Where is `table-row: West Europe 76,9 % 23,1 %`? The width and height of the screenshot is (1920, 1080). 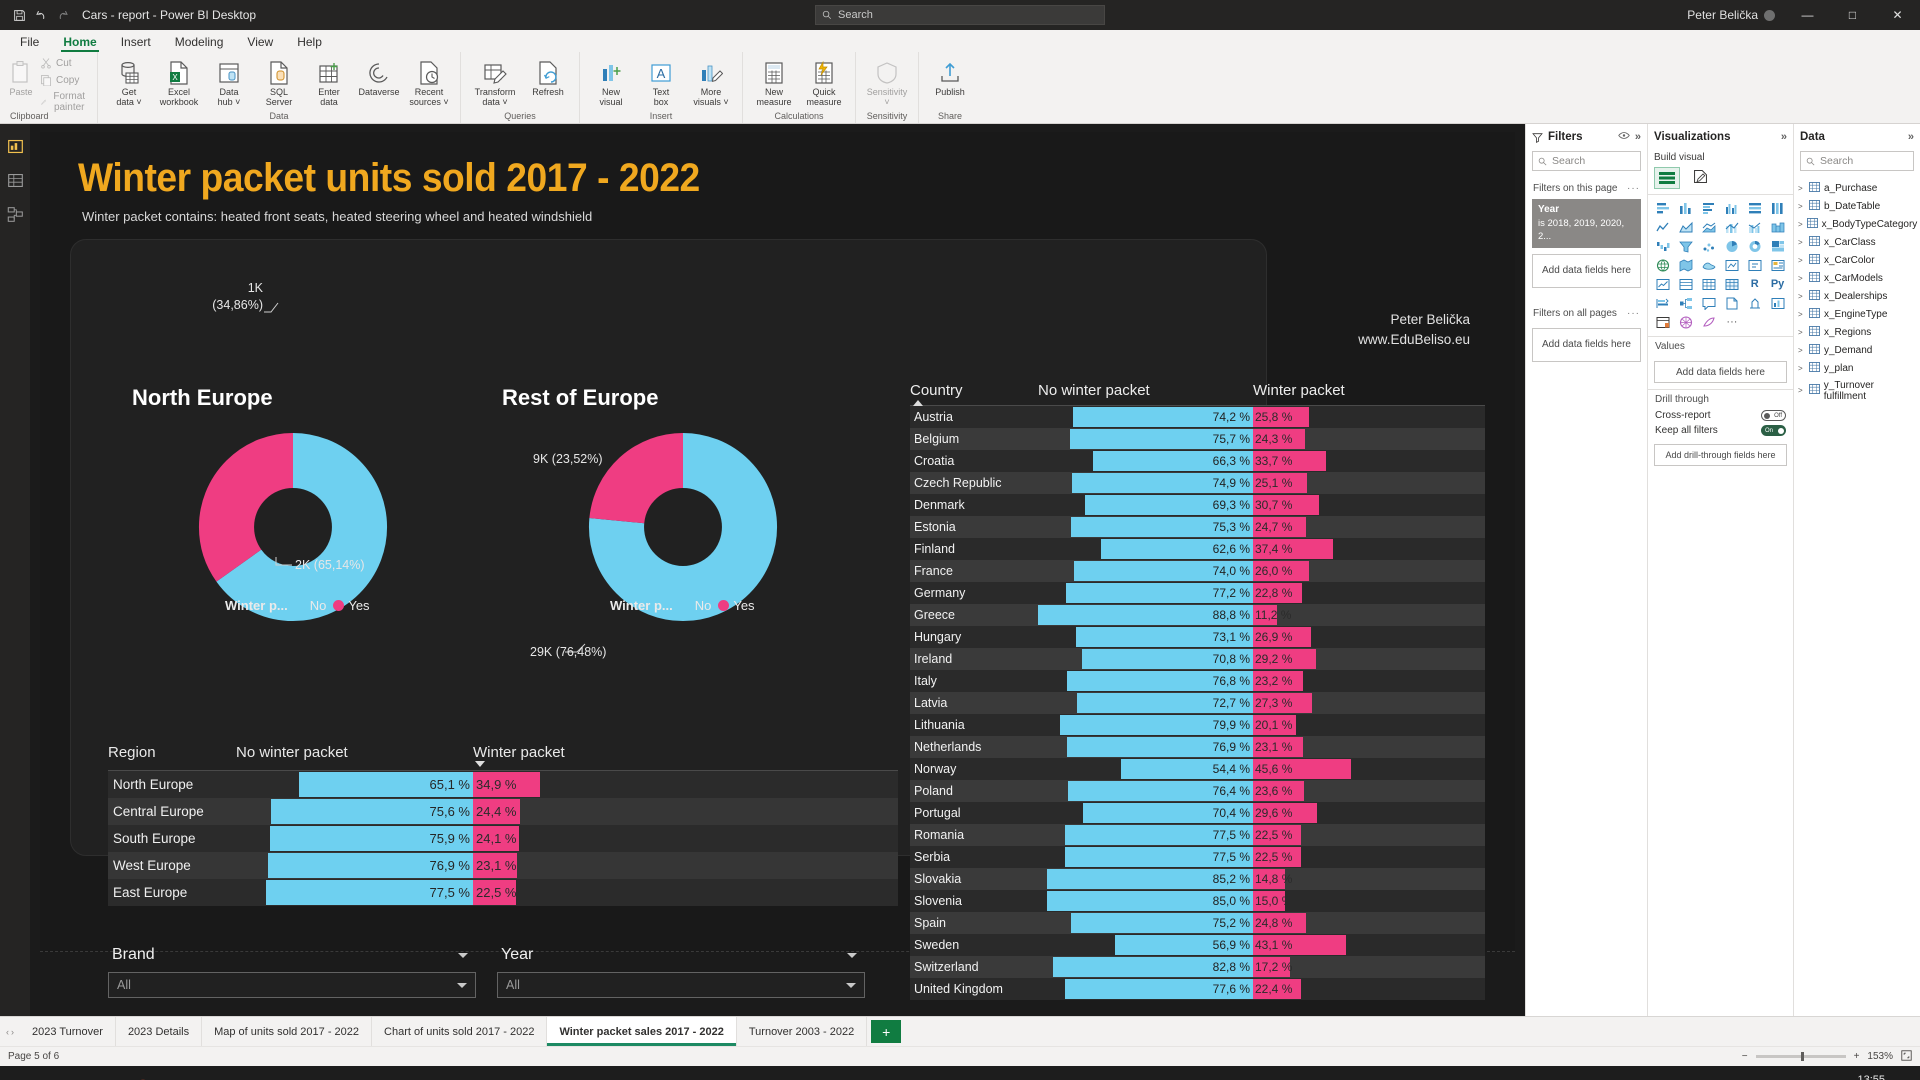 table-row: West Europe 76,9 % 23,1 % is located at coordinates (503, 865).